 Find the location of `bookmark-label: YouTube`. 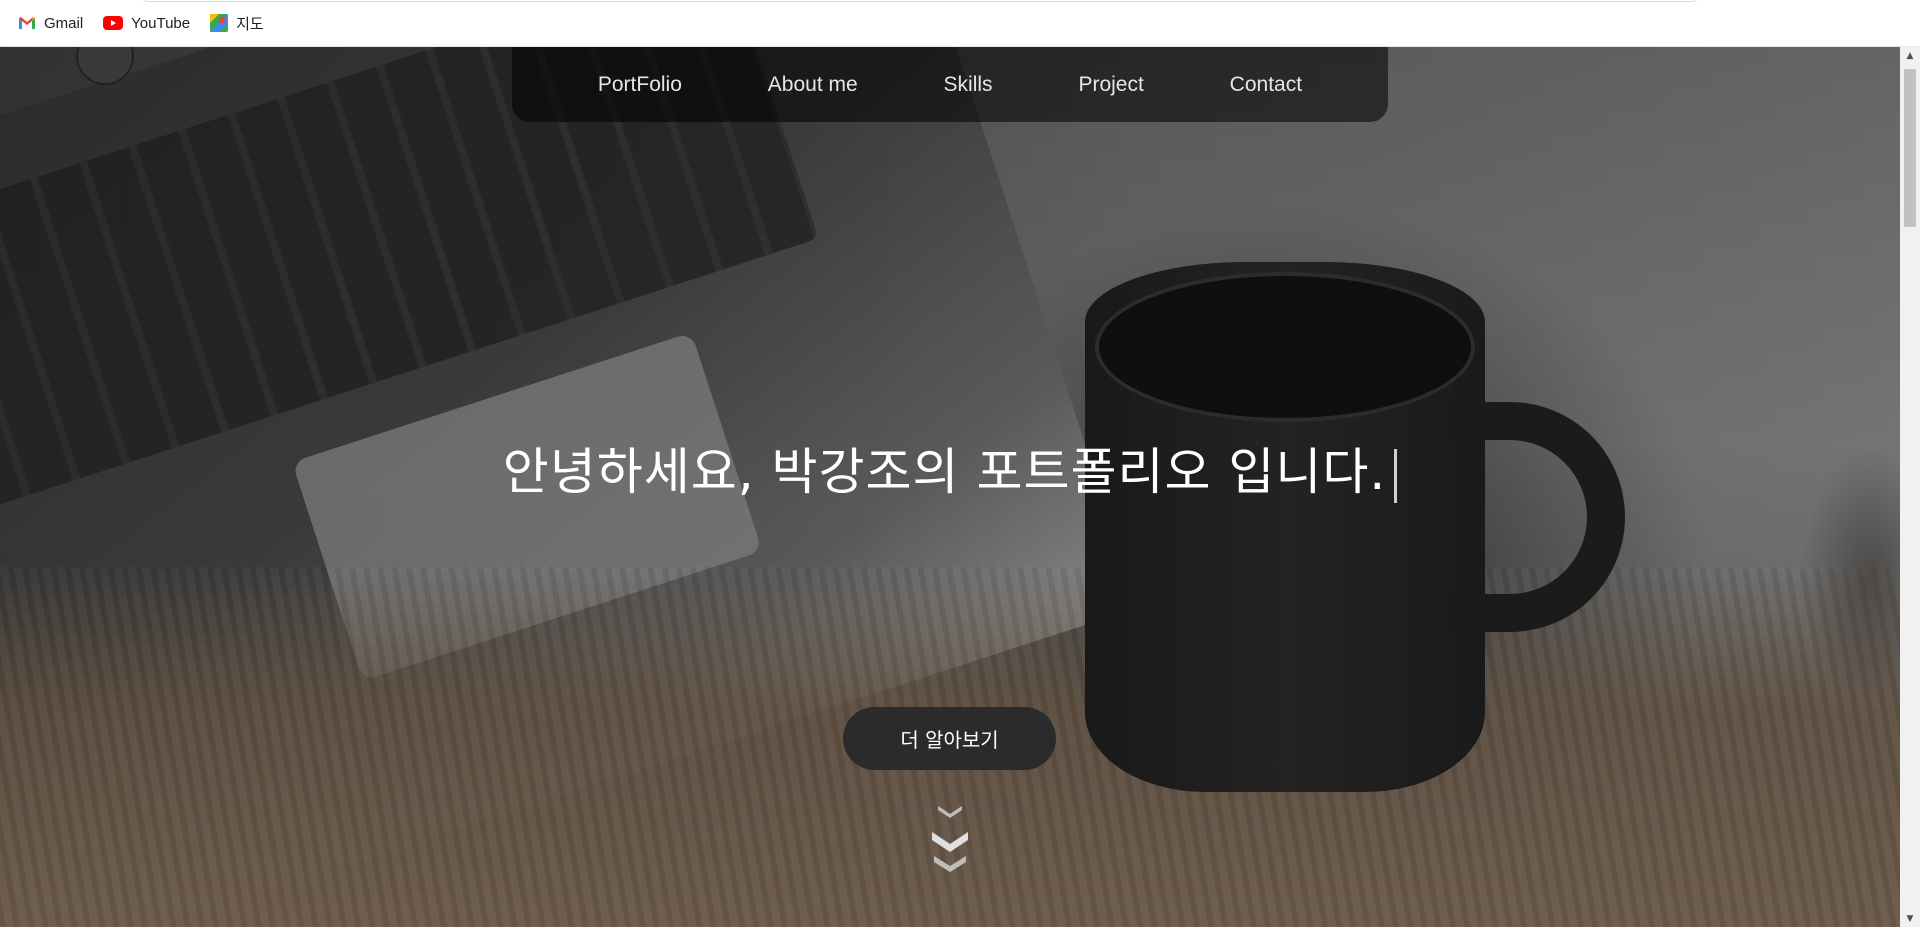

bookmark-label: YouTube is located at coordinates (161, 23).